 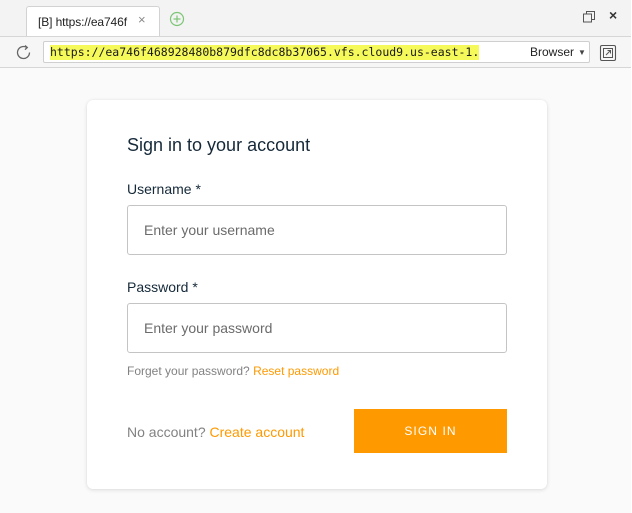 I want to click on browser-tab: [B] https://ea746f ×, so click(x=93, y=21).